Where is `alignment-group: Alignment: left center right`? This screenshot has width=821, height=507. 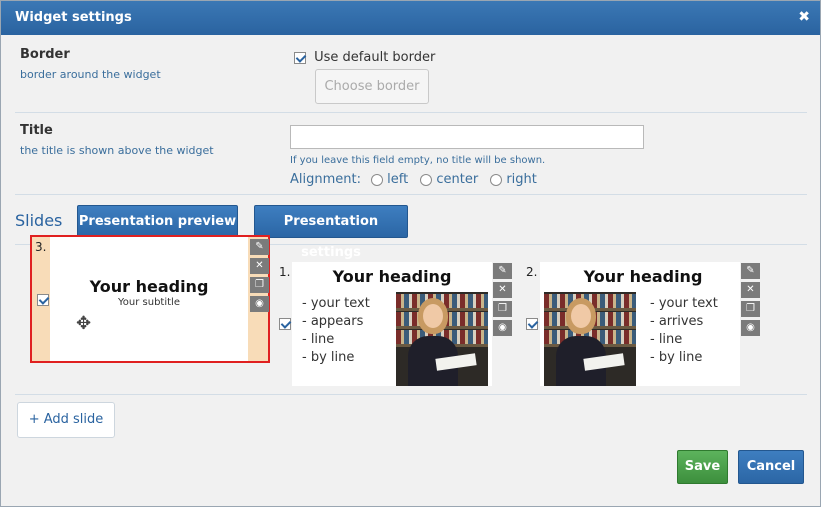
alignment-group: Alignment: left center right is located at coordinates (413, 179).